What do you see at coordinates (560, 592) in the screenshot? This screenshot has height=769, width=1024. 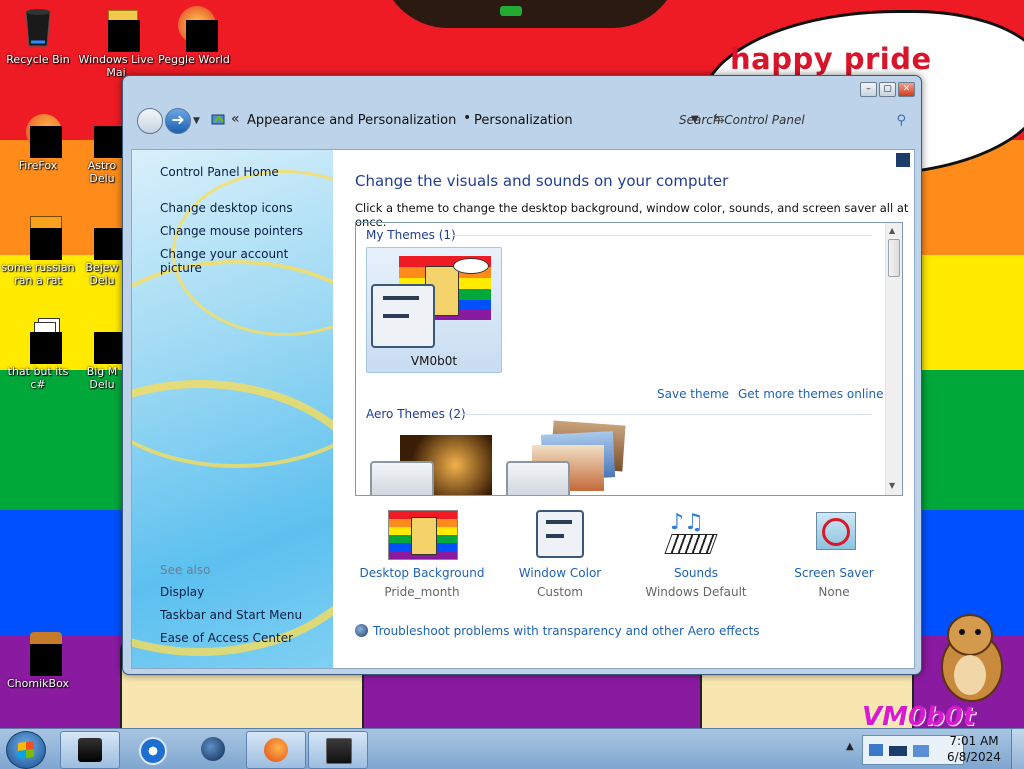 I see `window-color-value: Custom` at bounding box center [560, 592].